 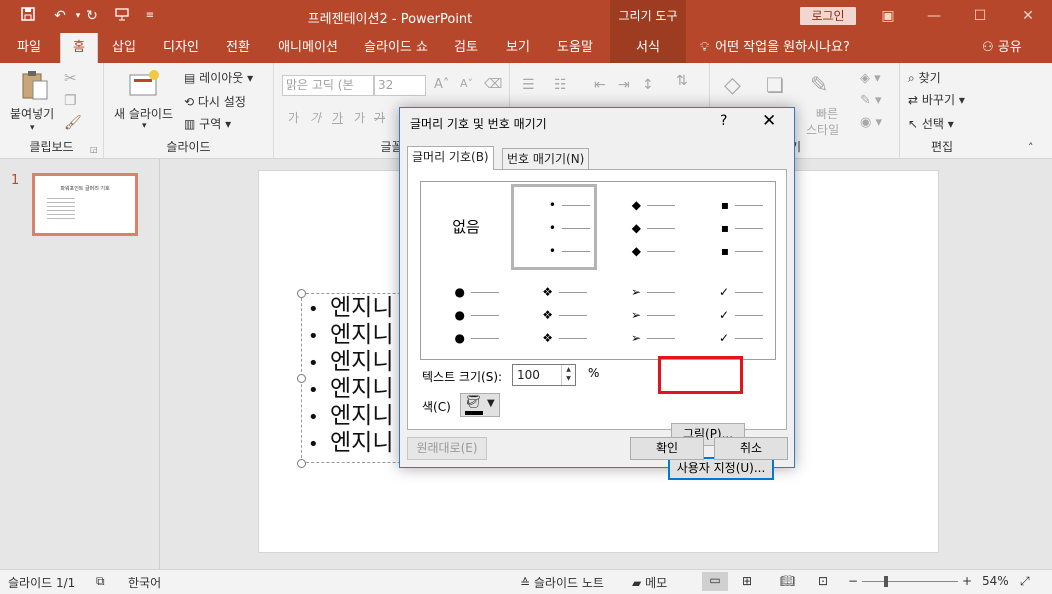 What do you see at coordinates (450, 158) in the screenshot?
I see `tab-bullets: 글머리 기호(B)` at bounding box center [450, 158].